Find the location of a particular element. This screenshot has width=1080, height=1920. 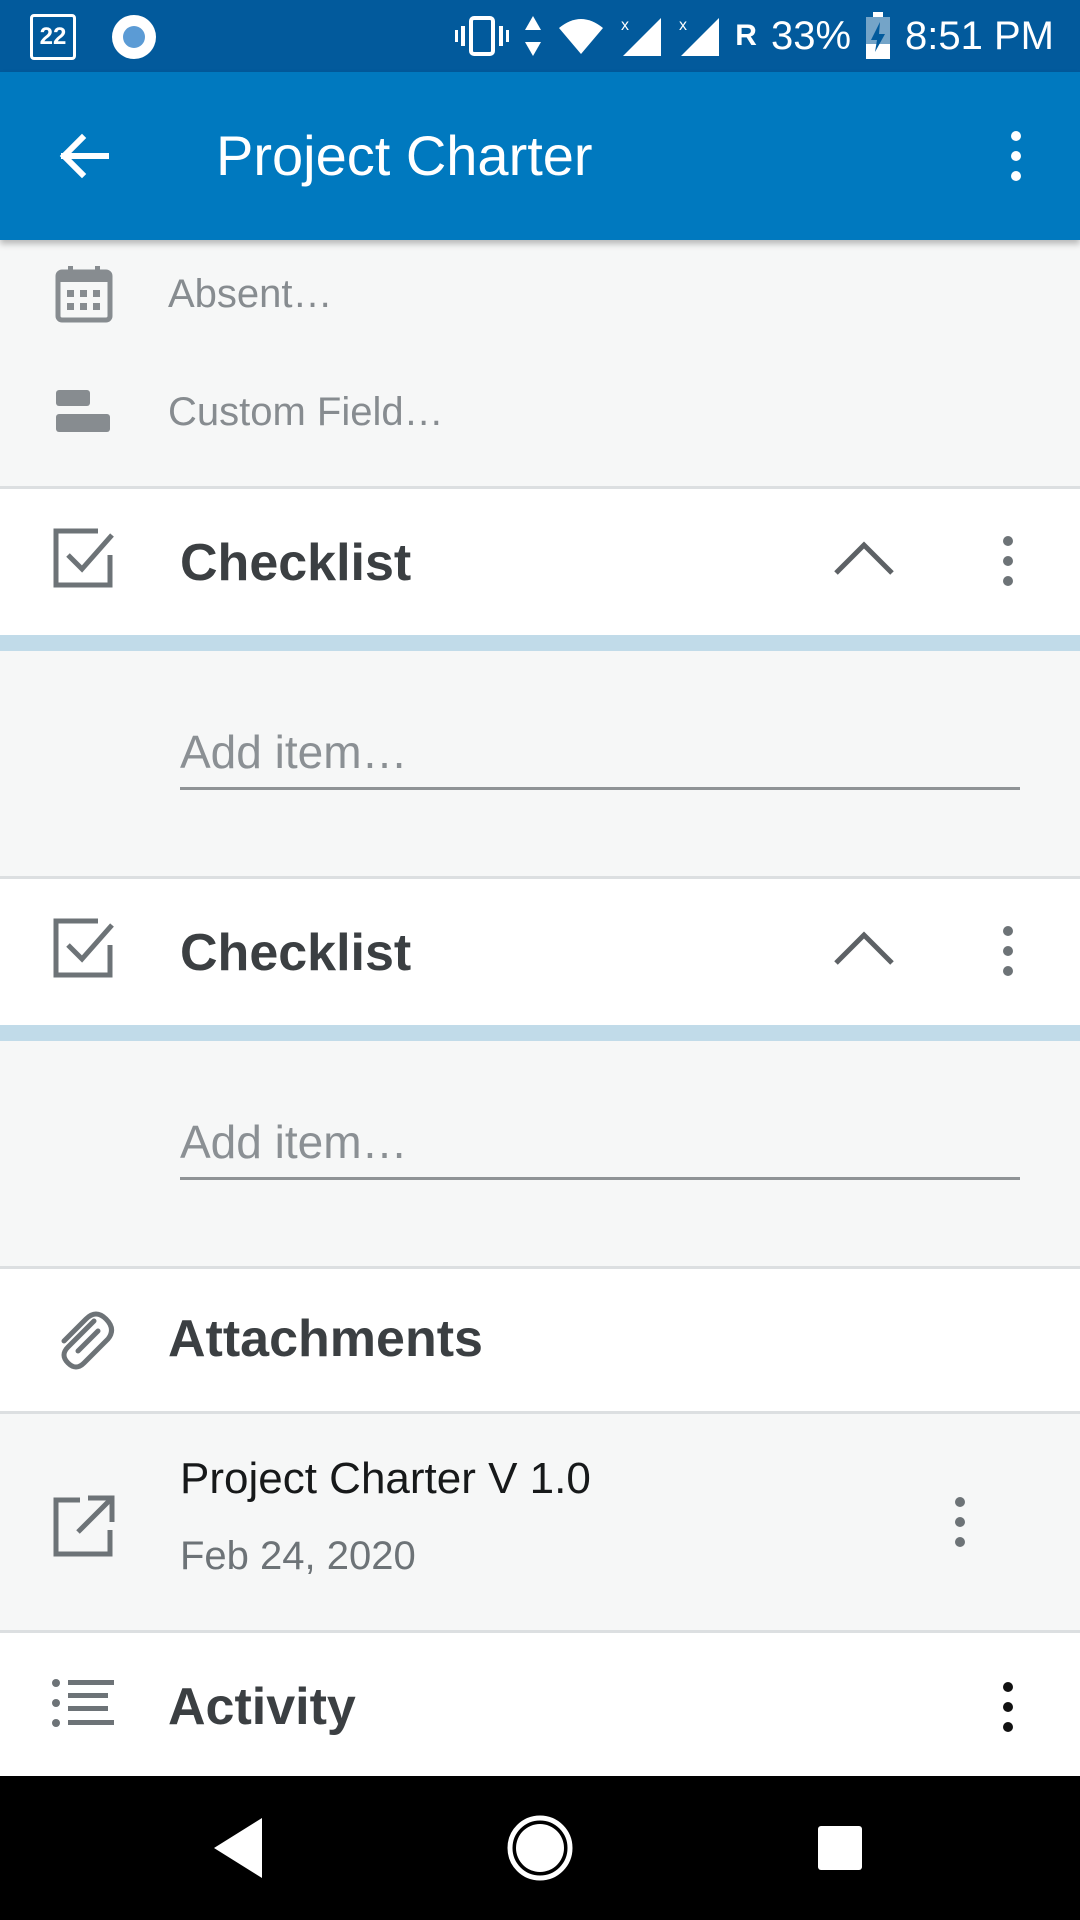

custom-field-icon is located at coordinates (84, 412).